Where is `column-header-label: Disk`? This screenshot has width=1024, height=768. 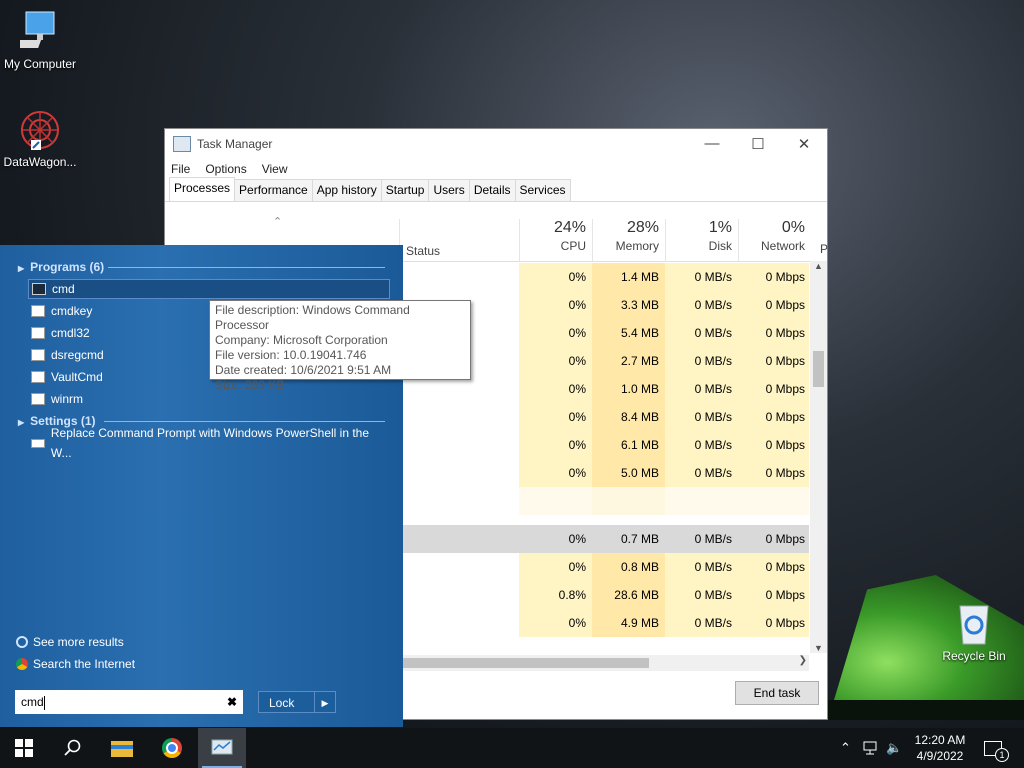 column-header-label: Disk is located at coordinates (720, 246).